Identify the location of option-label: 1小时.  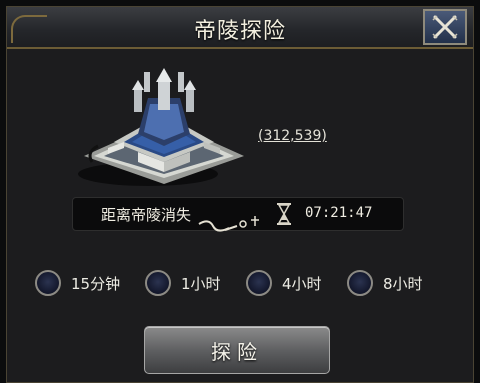
(201, 283).